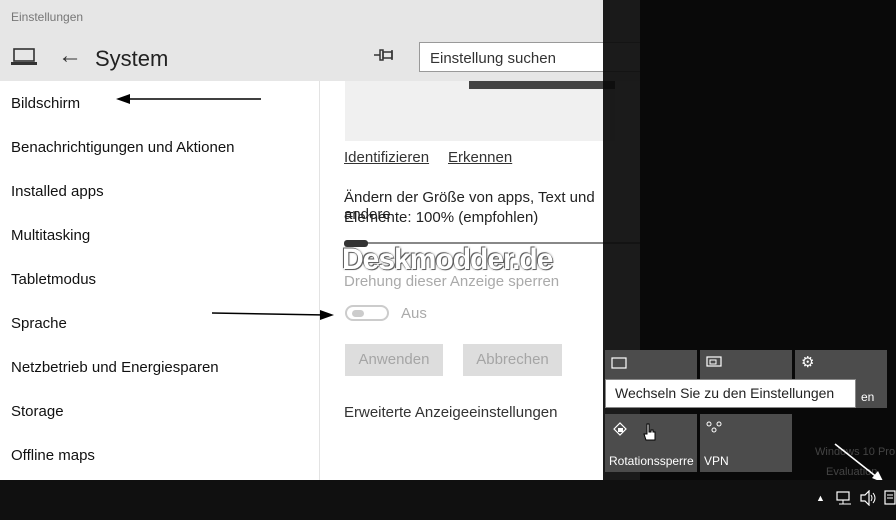 The image size is (896, 520). I want to click on action-center-icon, so click(890, 499).